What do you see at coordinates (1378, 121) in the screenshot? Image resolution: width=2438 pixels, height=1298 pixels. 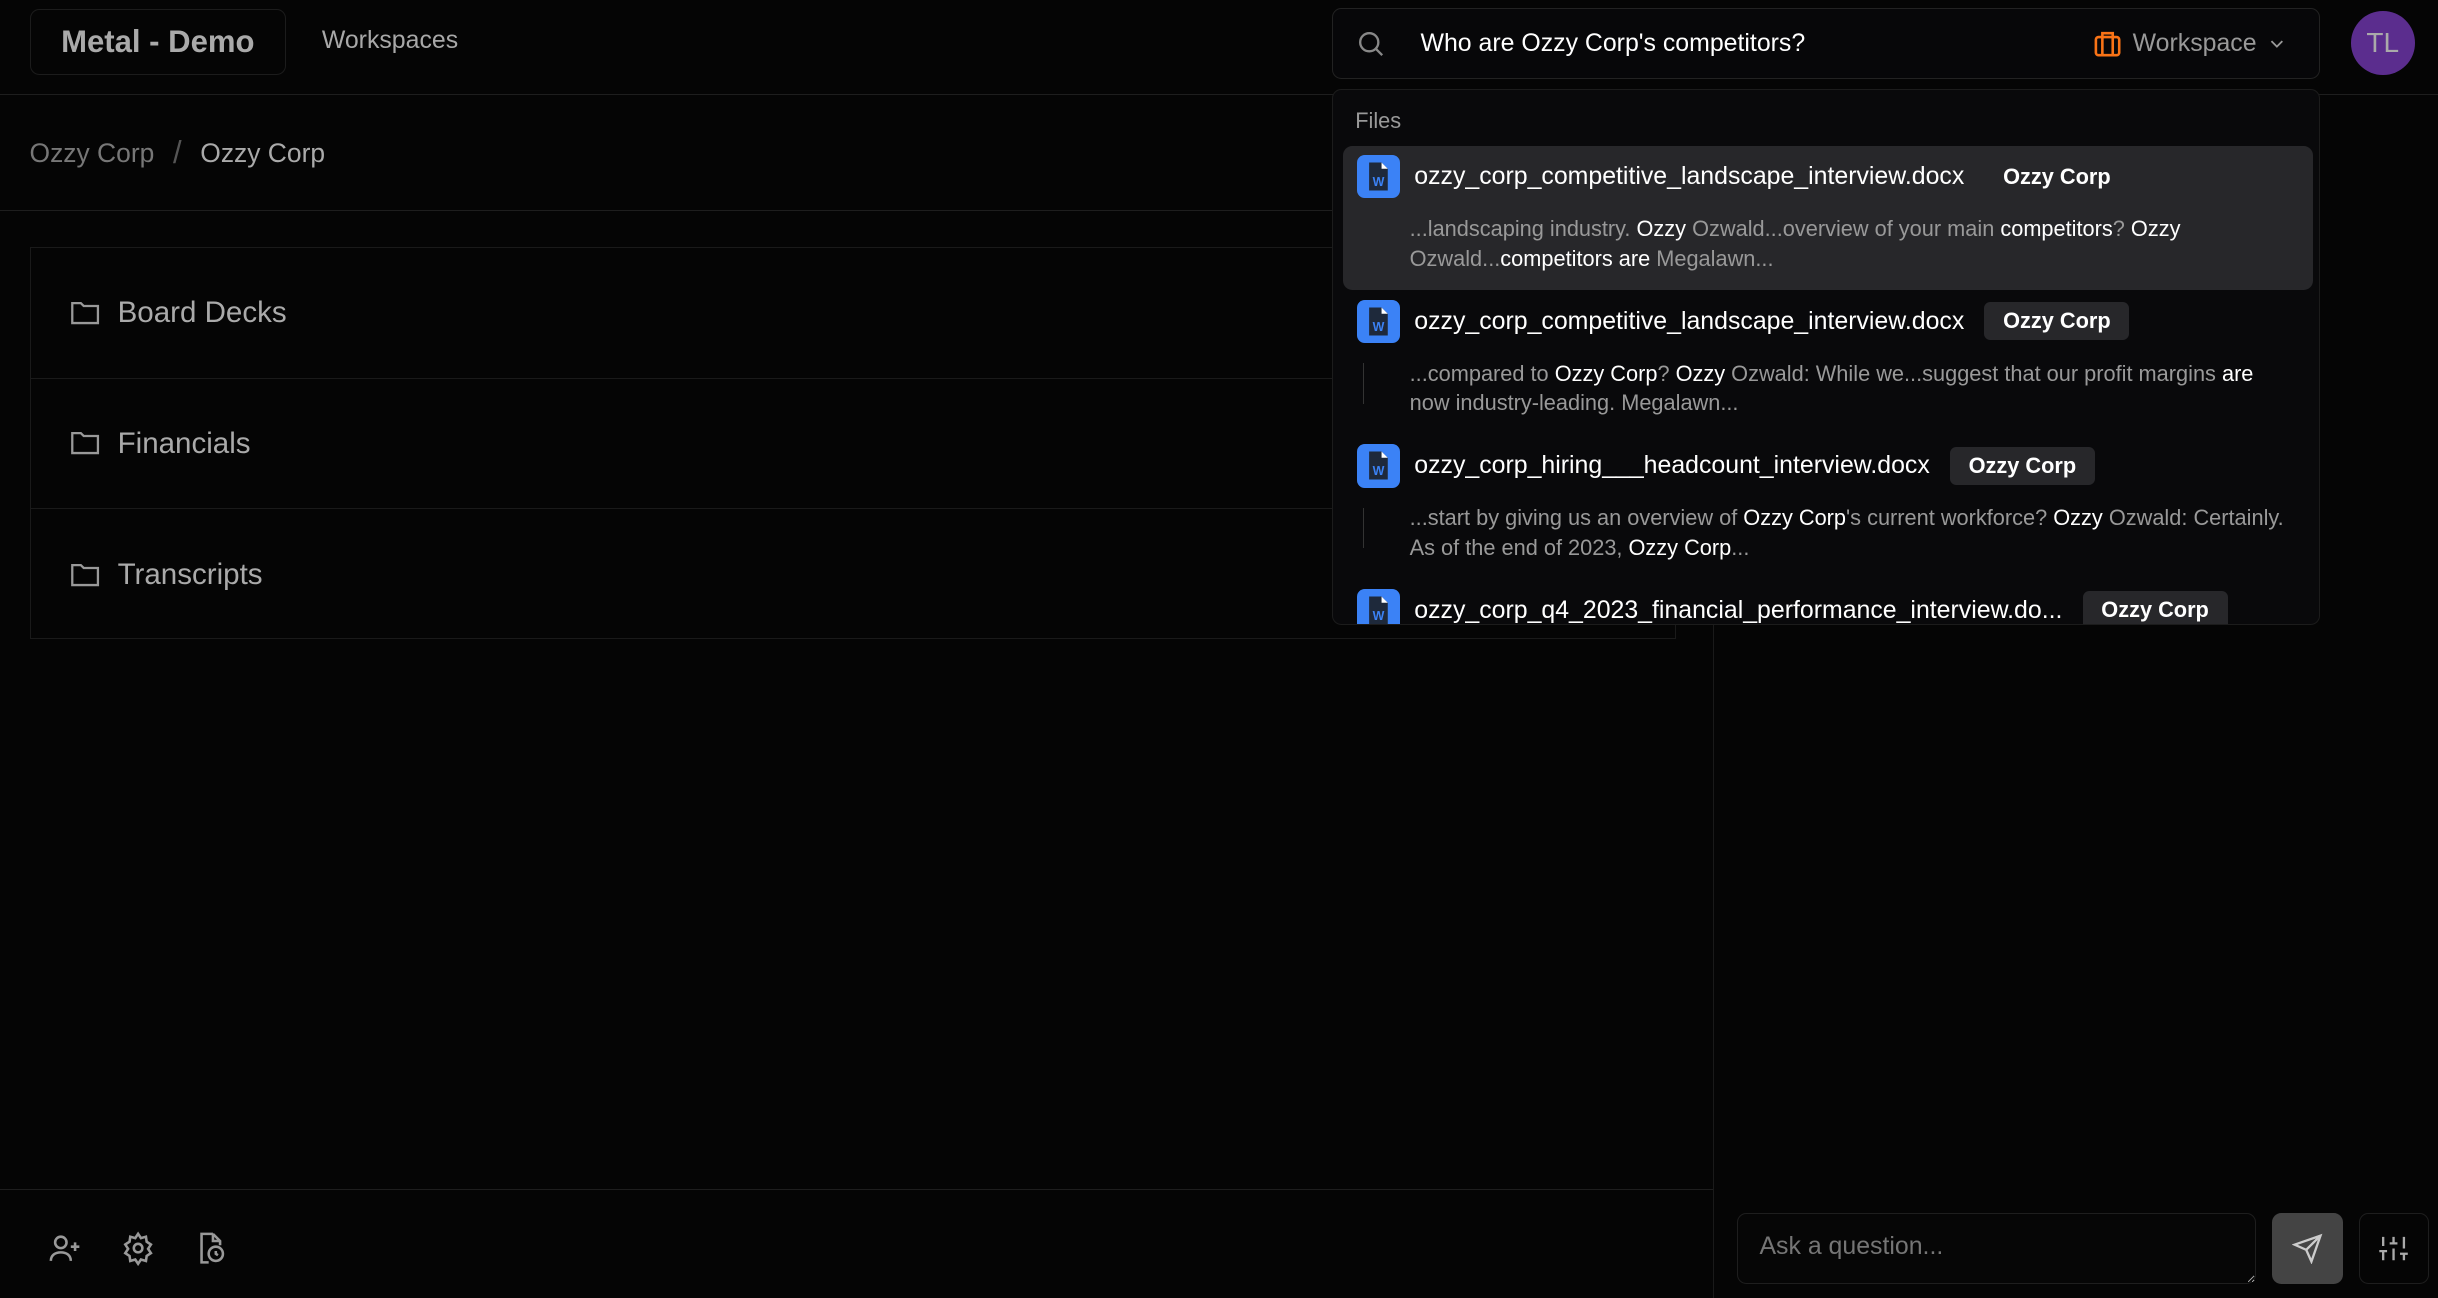 I see `section-label: Files` at bounding box center [1378, 121].